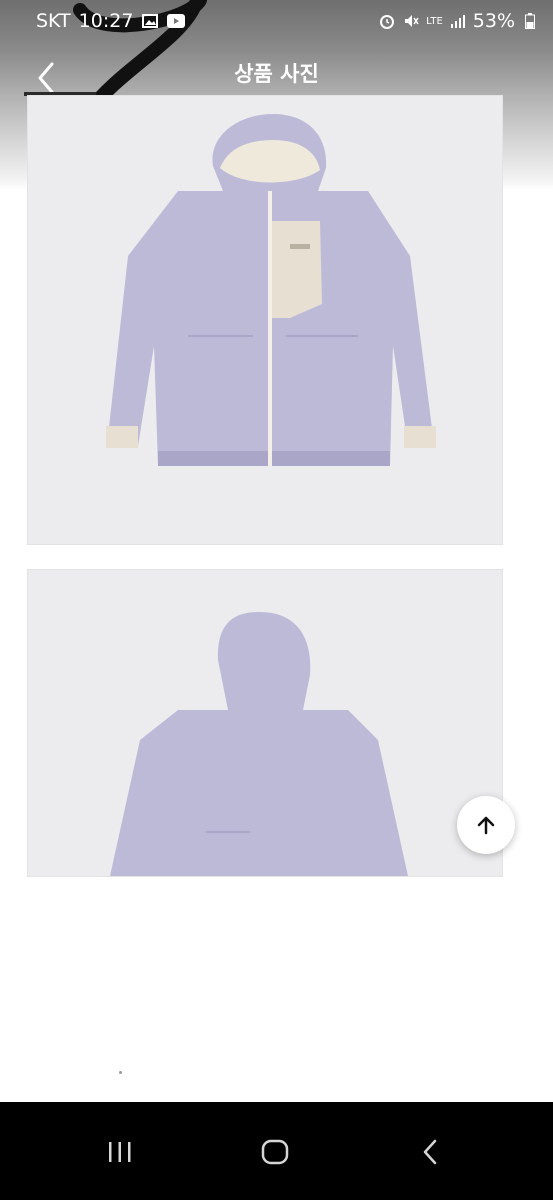 The height and width of the screenshot is (1200, 553). What do you see at coordinates (411, 21) in the screenshot?
I see `mute-icon` at bounding box center [411, 21].